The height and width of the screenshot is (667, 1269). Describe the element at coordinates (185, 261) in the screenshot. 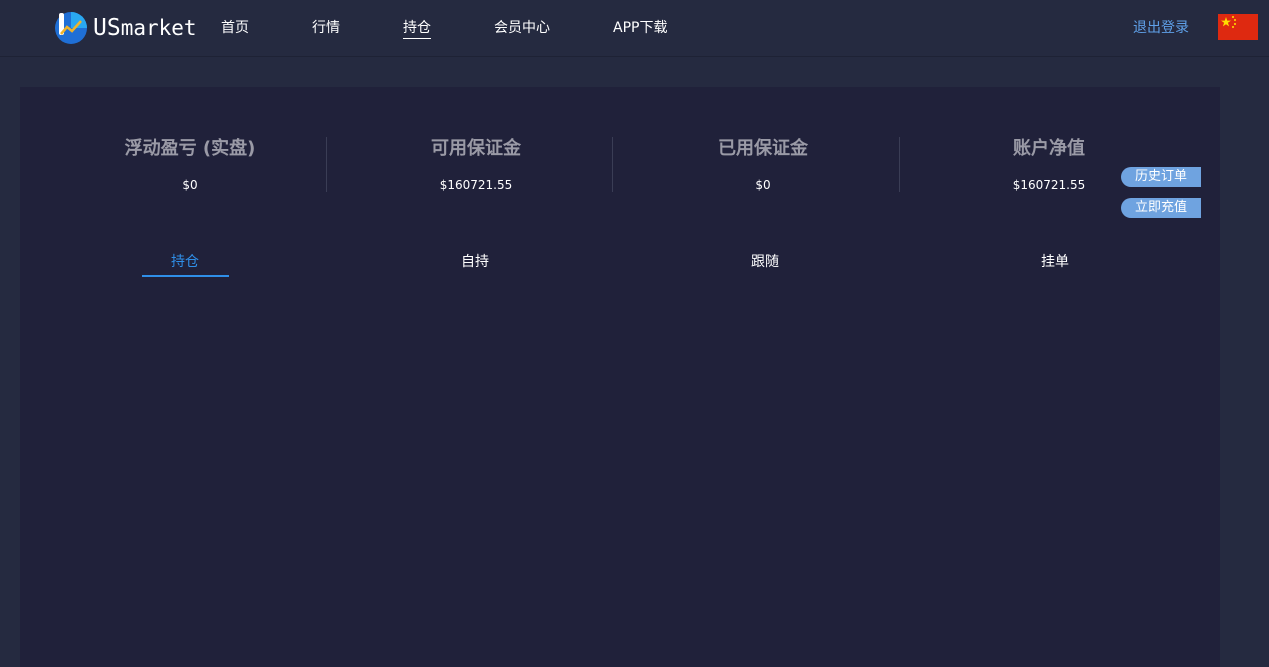

I see `tab-positions: 持仓` at that location.